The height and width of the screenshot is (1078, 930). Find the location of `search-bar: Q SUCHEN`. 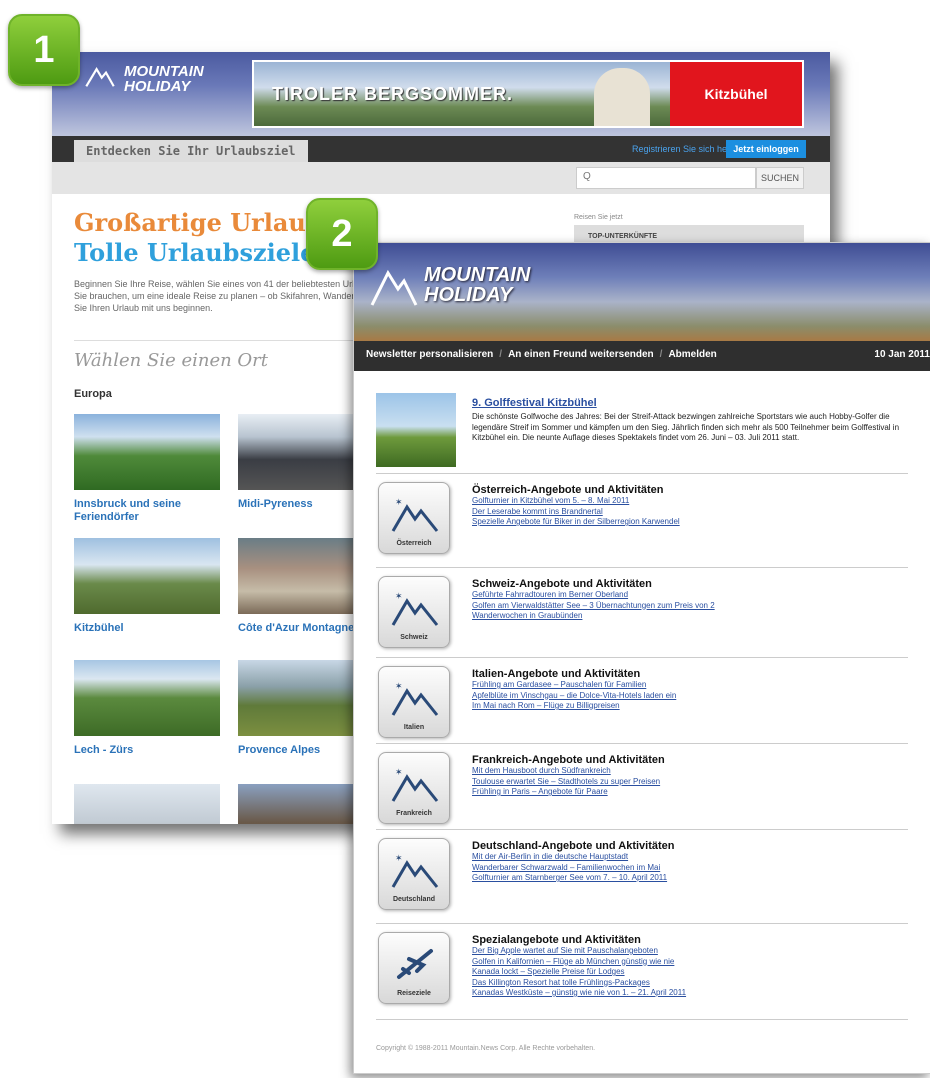

search-bar: Q SUCHEN is located at coordinates (441, 178).